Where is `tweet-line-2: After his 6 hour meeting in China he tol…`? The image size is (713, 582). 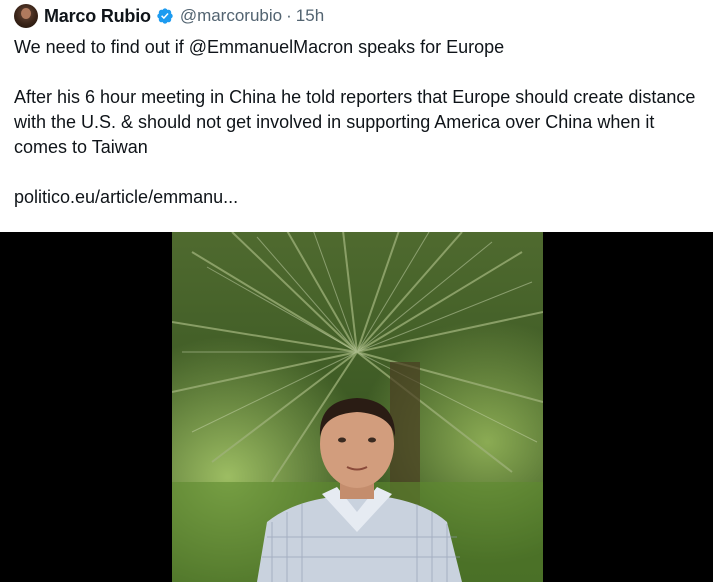 tweet-line-2: After his 6 hour meeting in China he tol… is located at coordinates (355, 122).